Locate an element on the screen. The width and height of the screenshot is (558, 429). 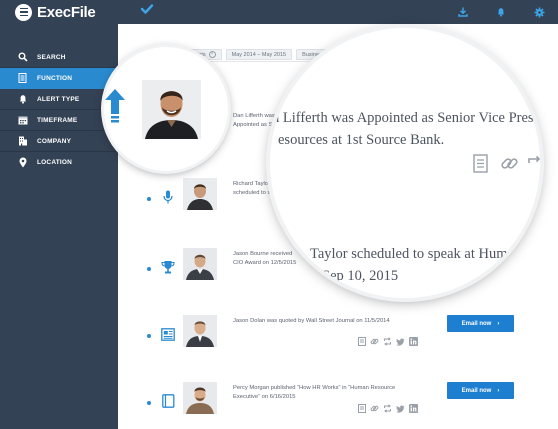
sidebar-item-location: LOCATION is located at coordinates (59, 162).